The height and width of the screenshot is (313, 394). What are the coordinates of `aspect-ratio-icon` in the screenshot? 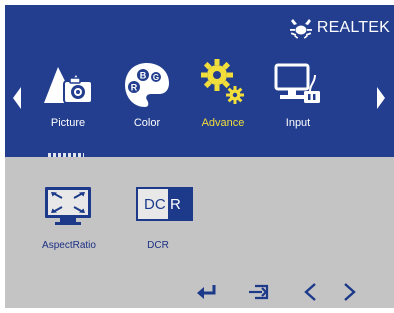 It's located at (68, 206).